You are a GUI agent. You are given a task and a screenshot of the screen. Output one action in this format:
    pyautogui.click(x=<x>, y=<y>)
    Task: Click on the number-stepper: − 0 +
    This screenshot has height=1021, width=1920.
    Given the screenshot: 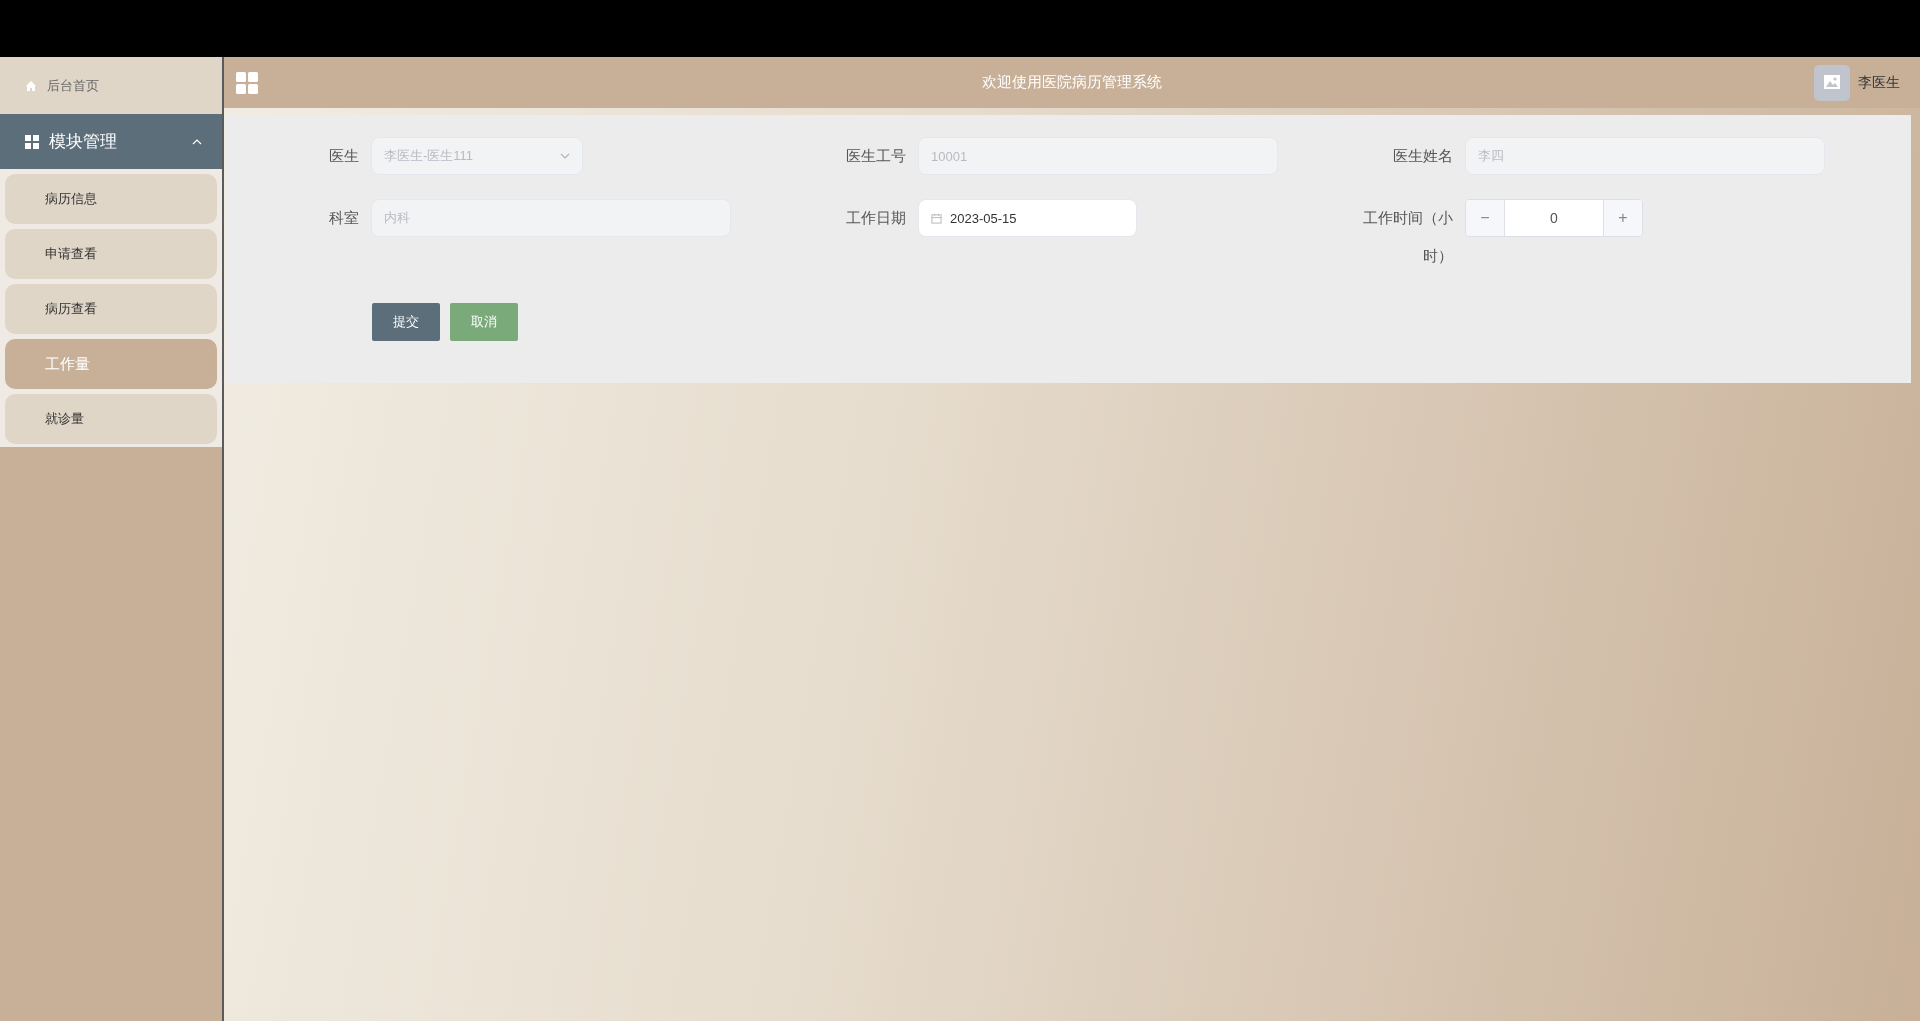 What is the action you would take?
    pyautogui.click(x=1554, y=218)
    